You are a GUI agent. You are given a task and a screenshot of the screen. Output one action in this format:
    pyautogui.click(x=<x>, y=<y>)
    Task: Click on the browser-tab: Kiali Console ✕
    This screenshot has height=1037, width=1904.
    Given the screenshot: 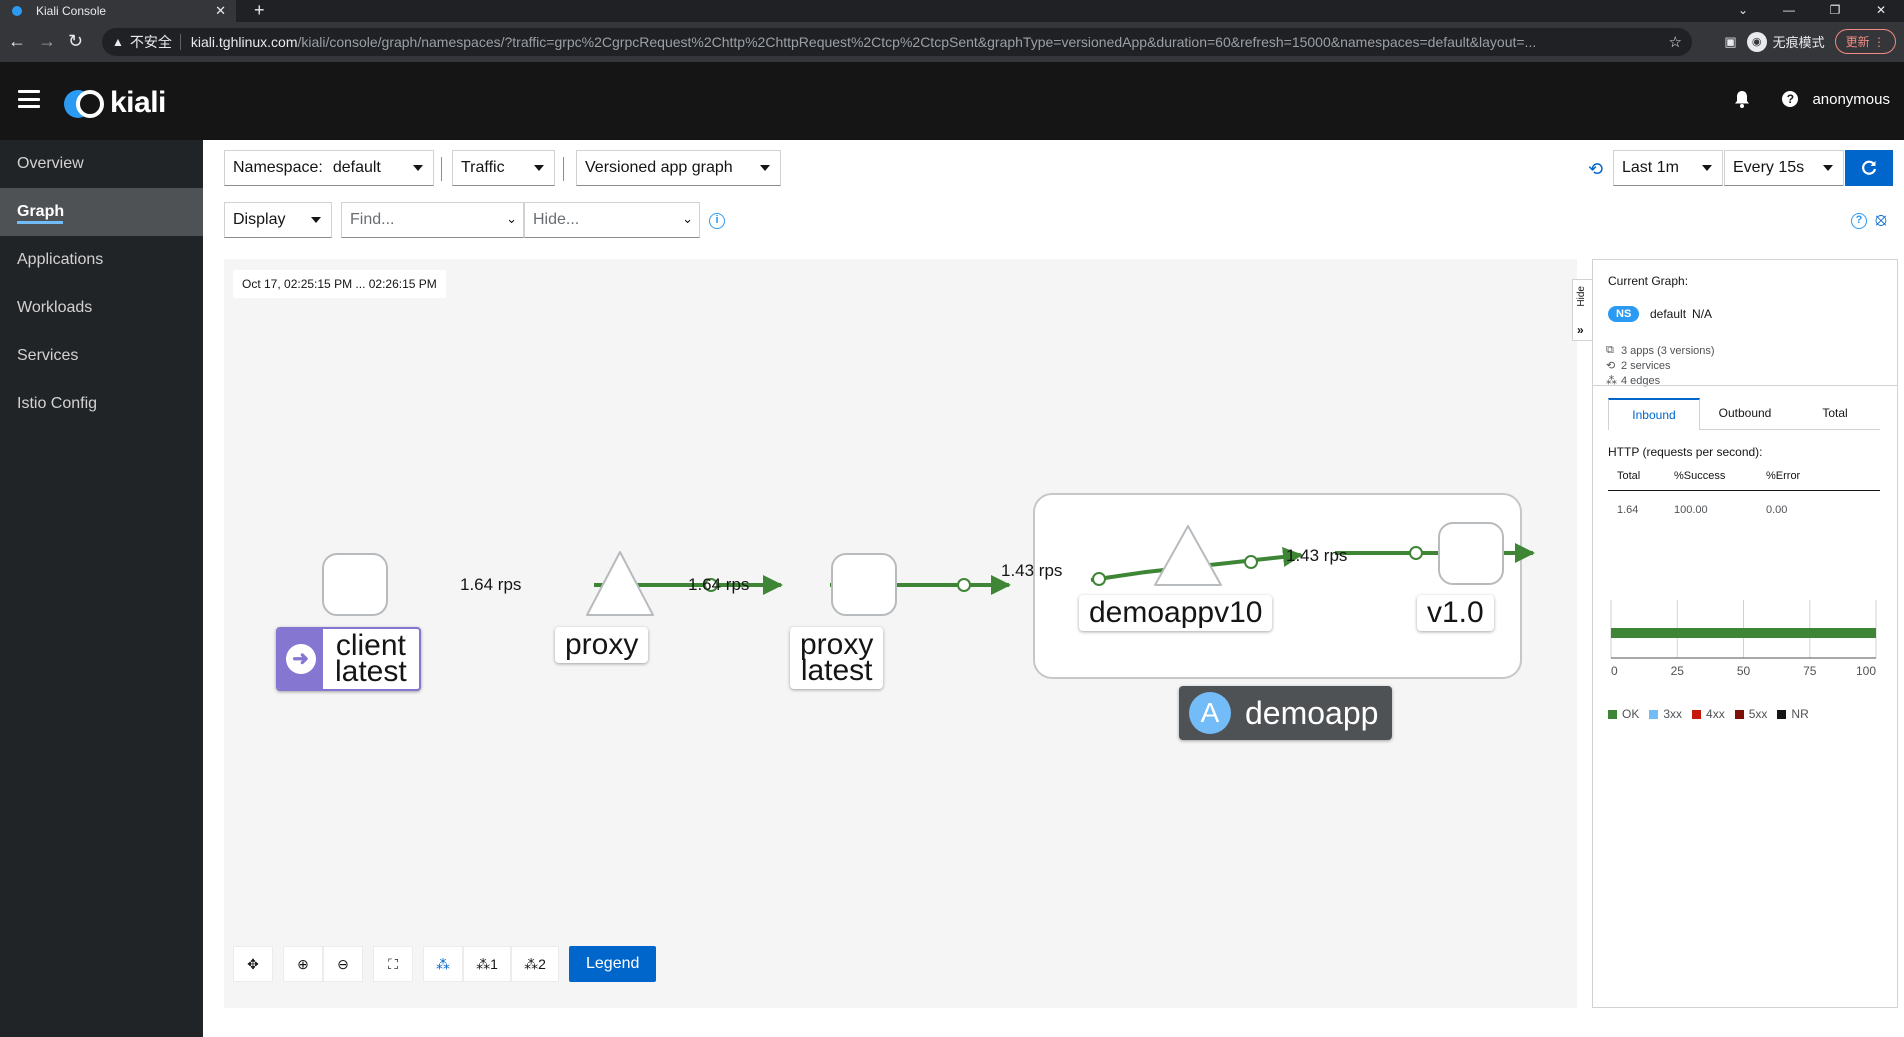 What is the action you would take?
    pyautogui.click(x=118, y=11)
    